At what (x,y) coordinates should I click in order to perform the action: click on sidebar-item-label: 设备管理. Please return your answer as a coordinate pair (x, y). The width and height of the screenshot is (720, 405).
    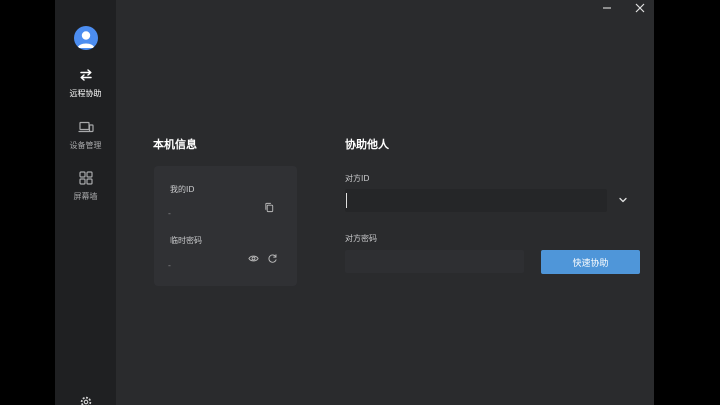
    Looking at the image, I should click on (85, 145).